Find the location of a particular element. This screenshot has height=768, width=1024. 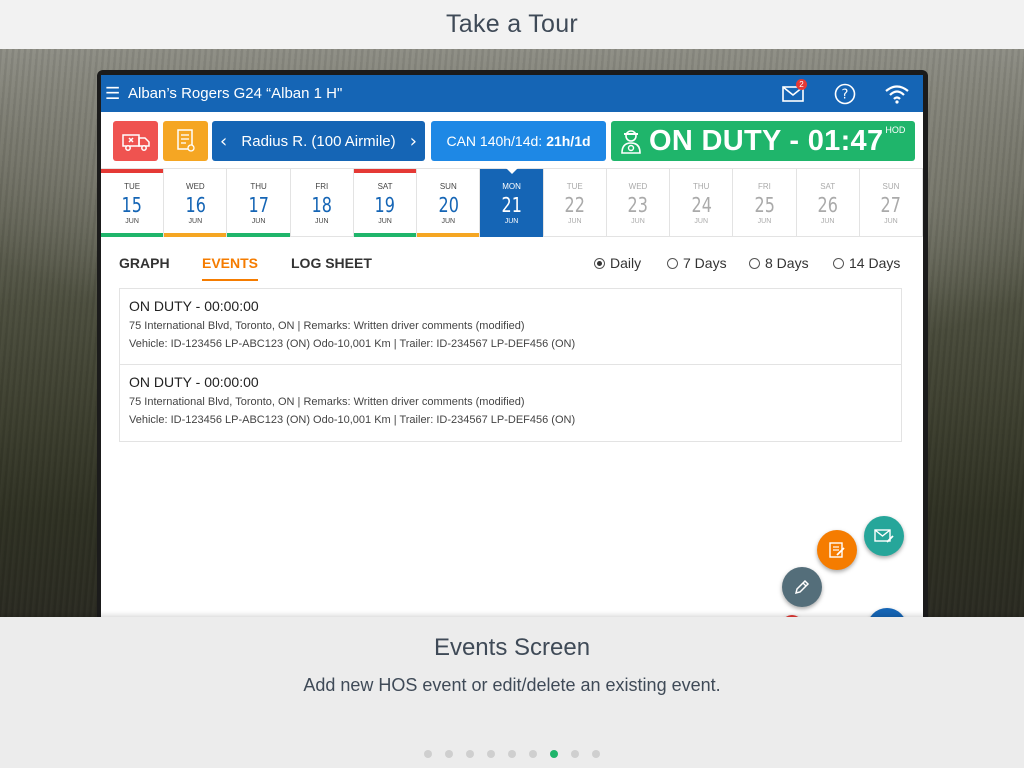

day-27: SUN 27 JUN is located at coordinates (891, 203).